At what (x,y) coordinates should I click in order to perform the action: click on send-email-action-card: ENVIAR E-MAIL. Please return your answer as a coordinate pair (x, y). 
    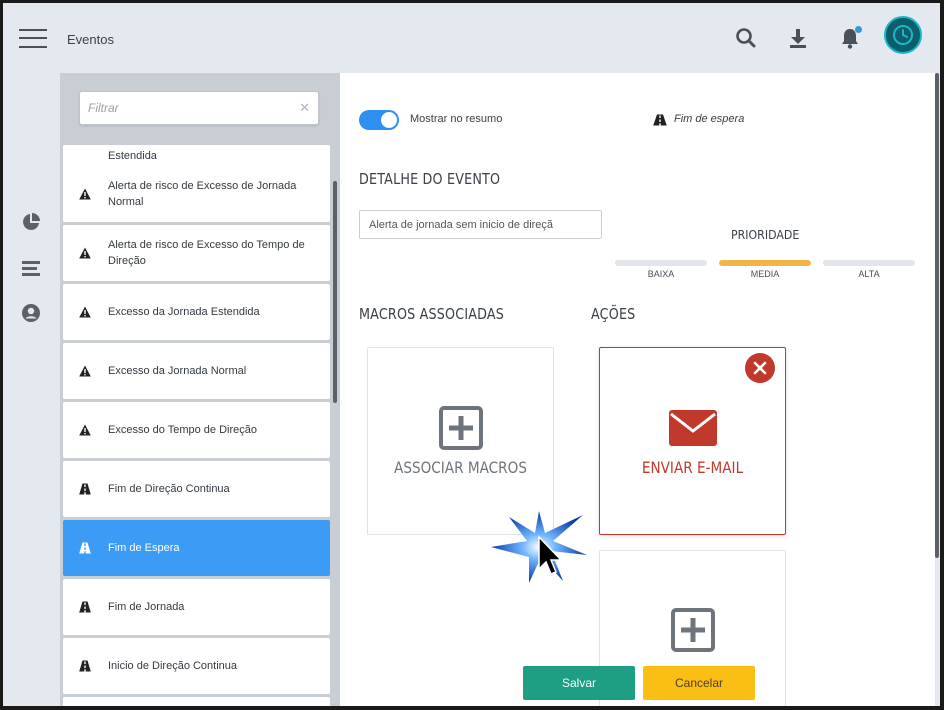
    Looking at the image, I should click on (692, 441).